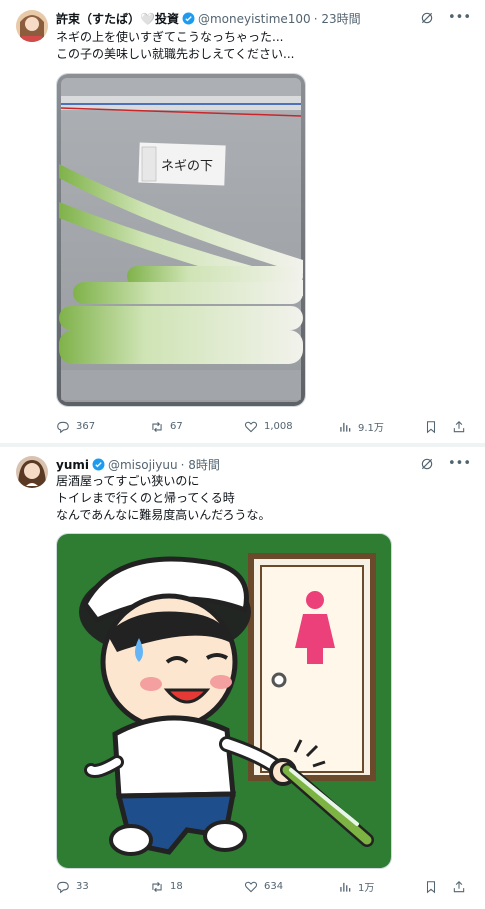 The width and height of the screenshot is (485, 909). What do you see at coordinates (187, 166) in the screenshot?
I see `bag-label: ネギの下` at bounding box center [187, 166].